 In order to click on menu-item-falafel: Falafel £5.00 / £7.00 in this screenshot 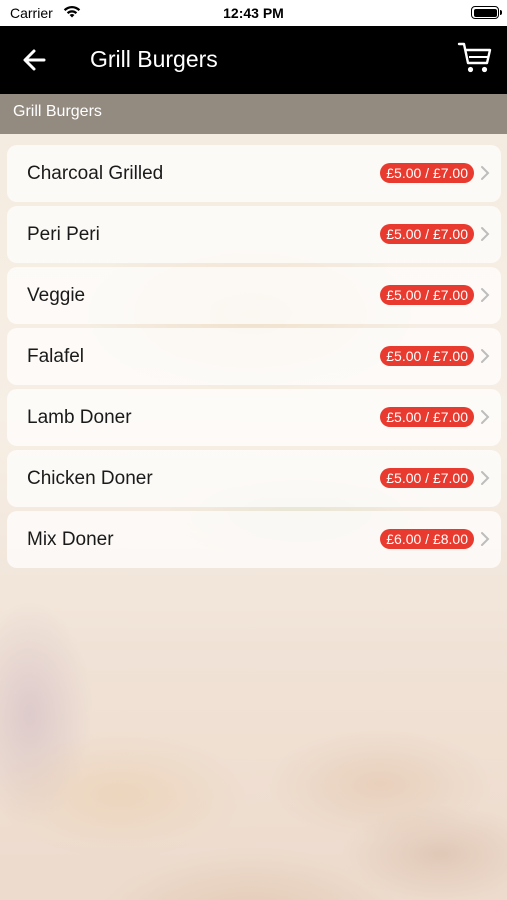, I will do `click(254, 356)`.